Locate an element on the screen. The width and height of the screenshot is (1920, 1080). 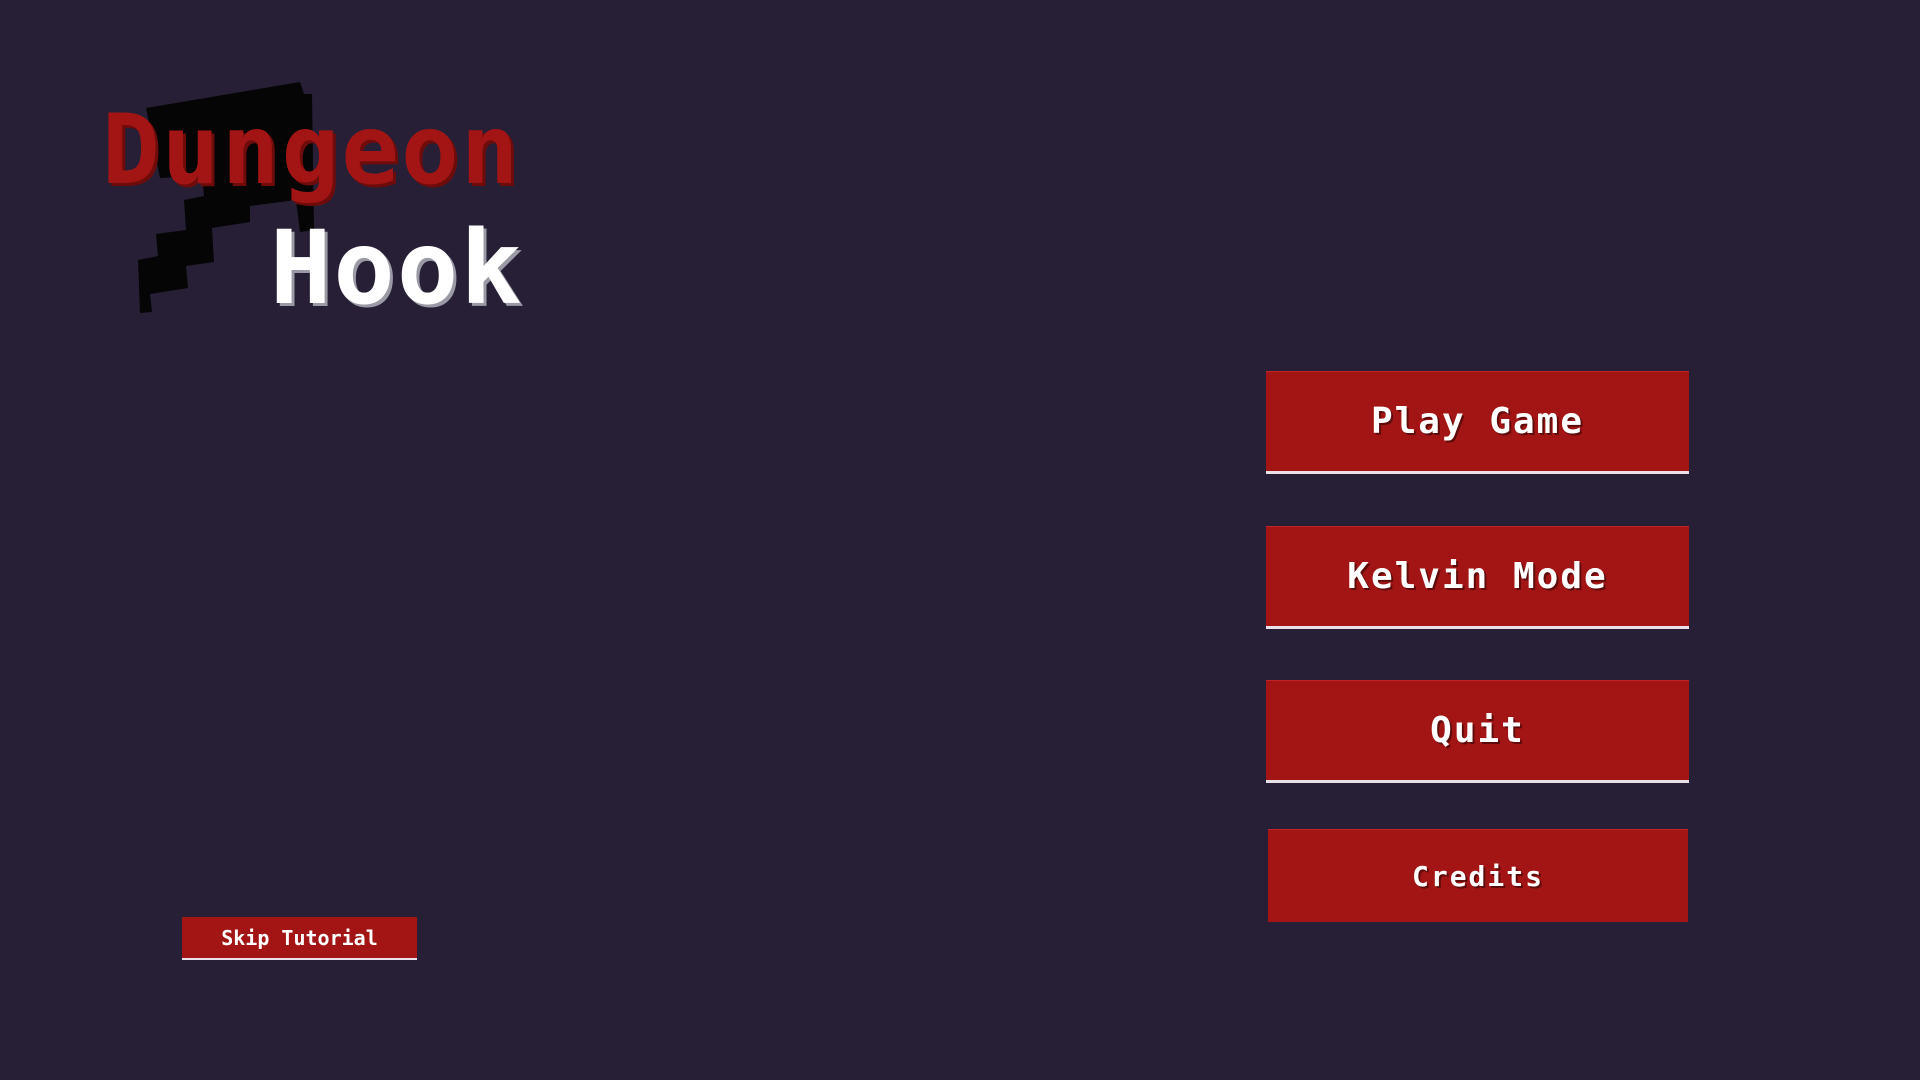
play-game-label: Play Game is located at coordinates (1477, 421).